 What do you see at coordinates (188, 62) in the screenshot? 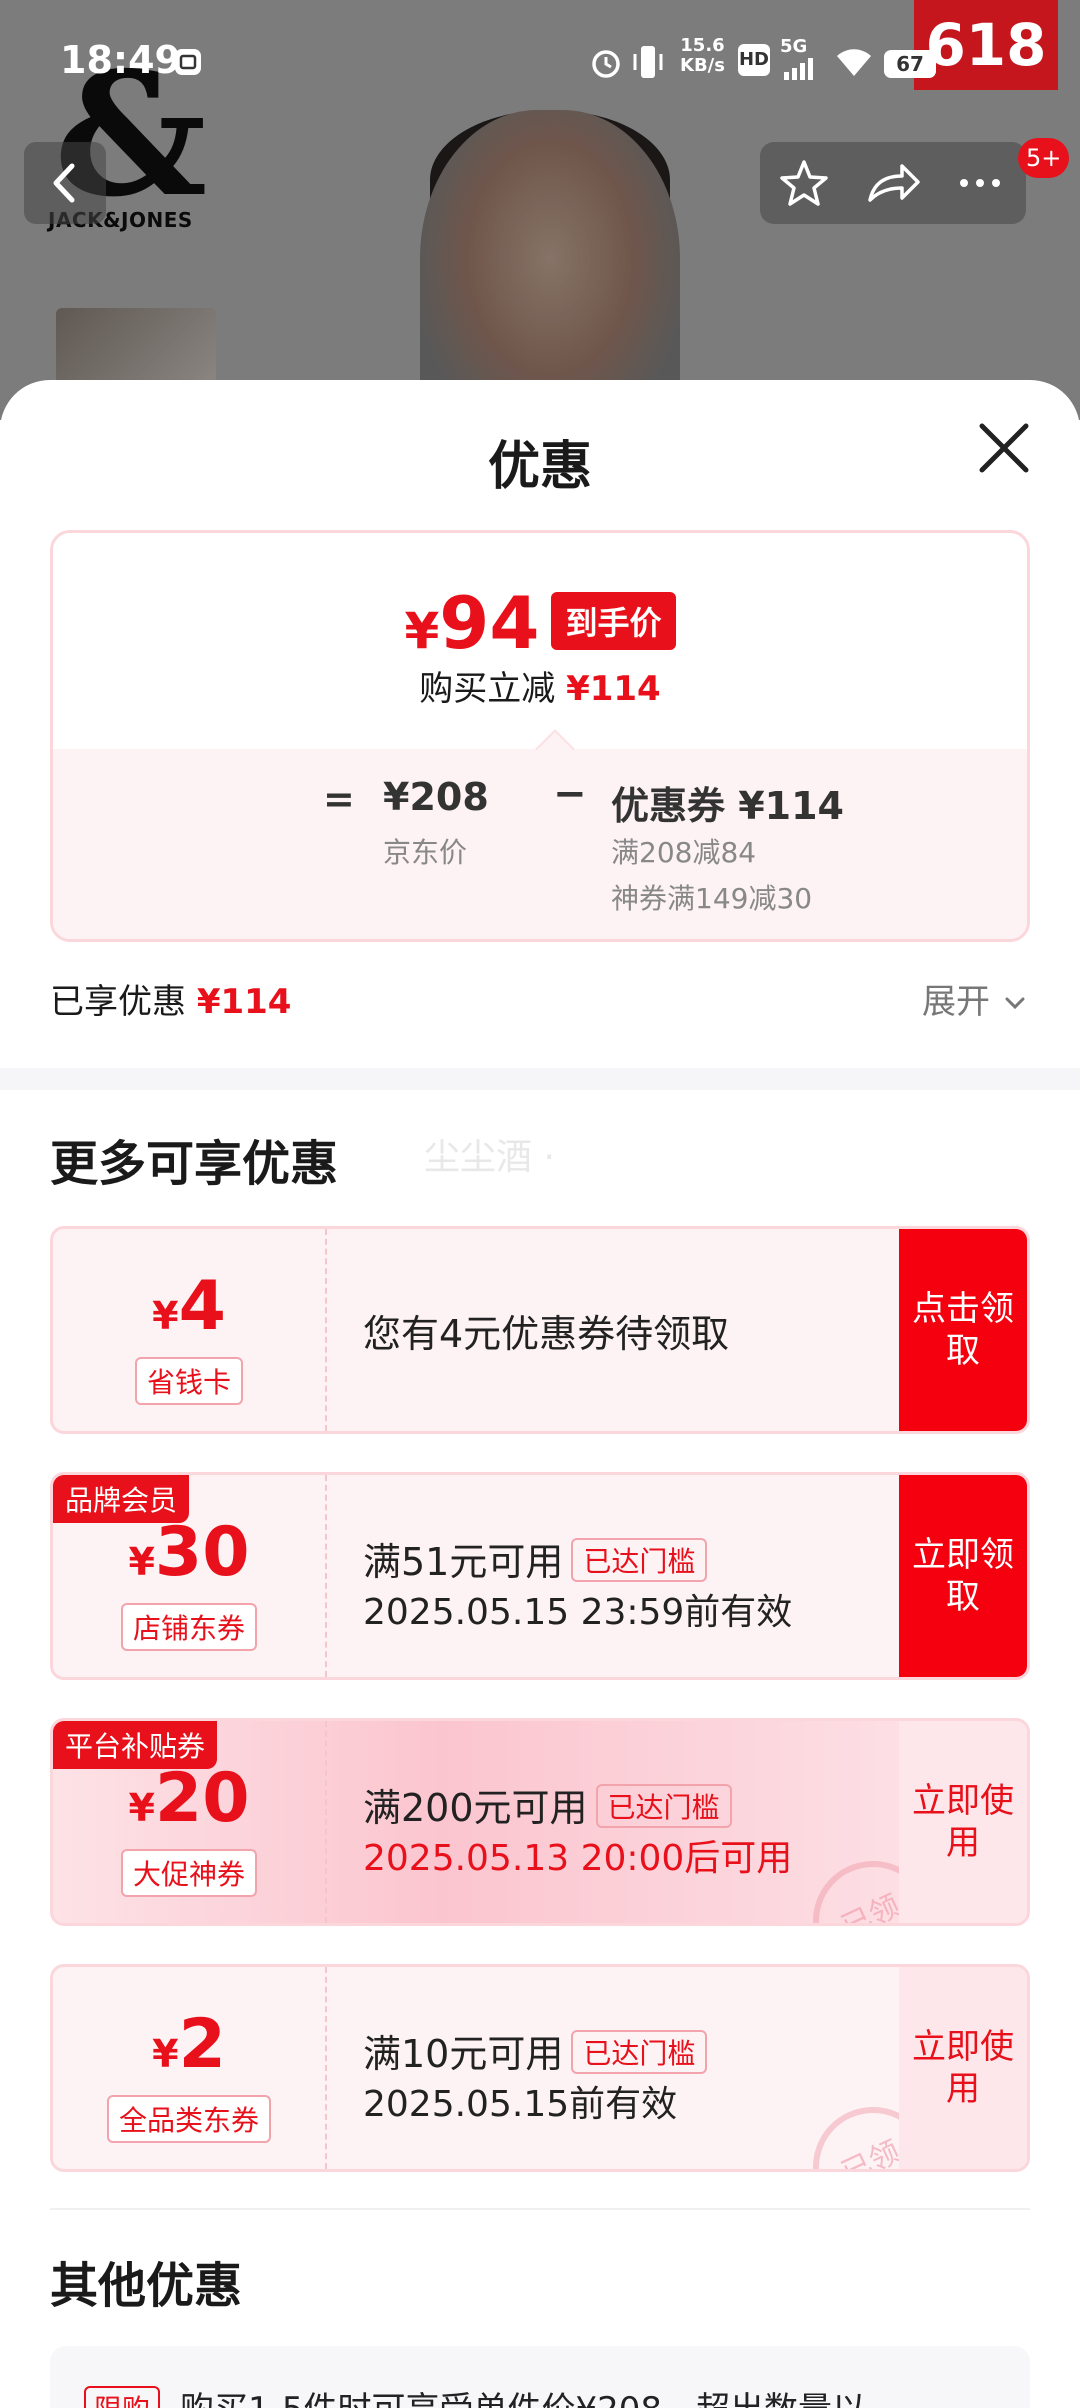
I see `notification-app-icon` at bounding box center [188, 62].